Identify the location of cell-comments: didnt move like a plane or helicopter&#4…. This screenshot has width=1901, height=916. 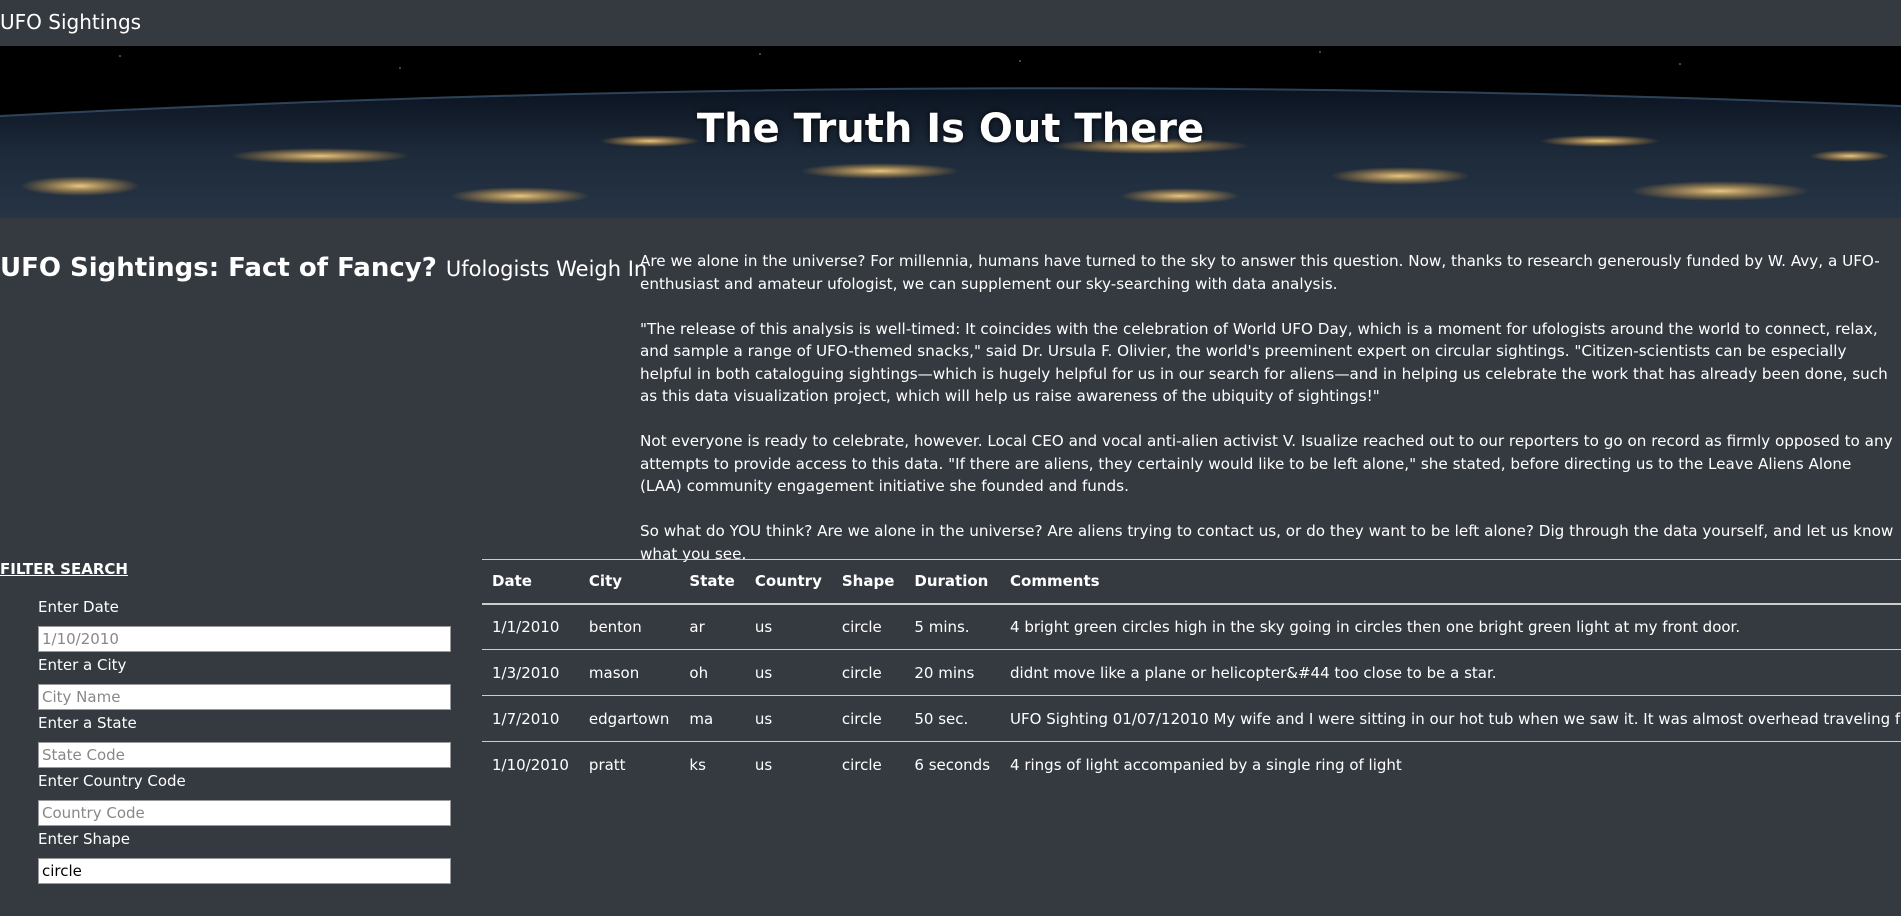
(1253, 672).